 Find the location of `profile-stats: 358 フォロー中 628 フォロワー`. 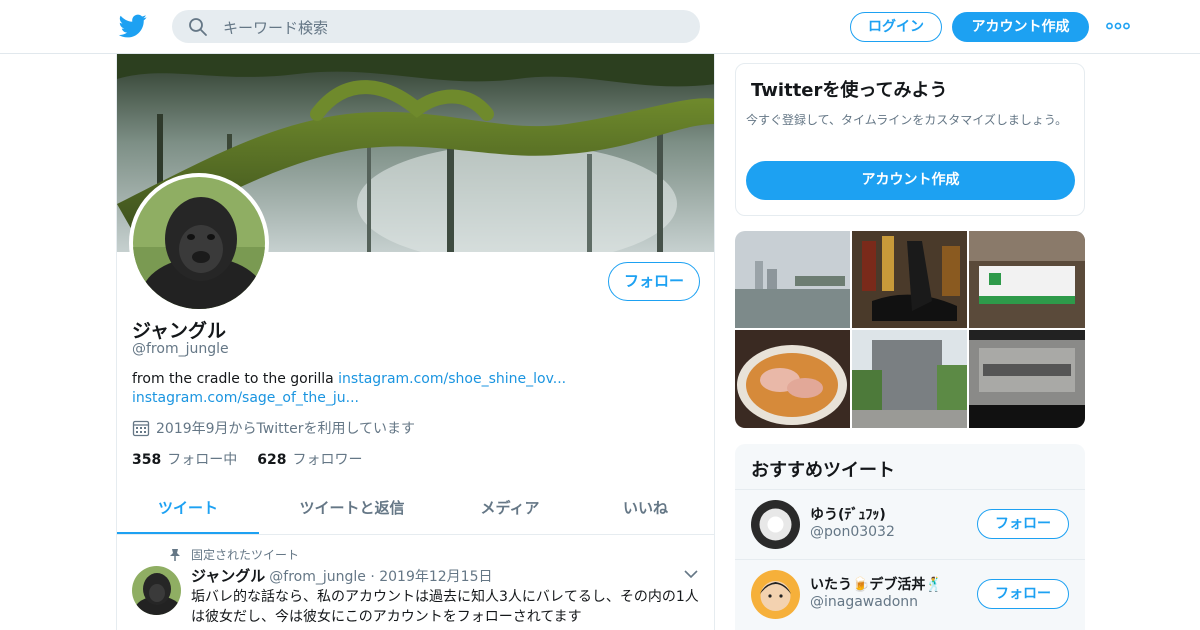

profile-stats: 358 フォロー中 628 フォロワー is located at coordinates (257, 459).